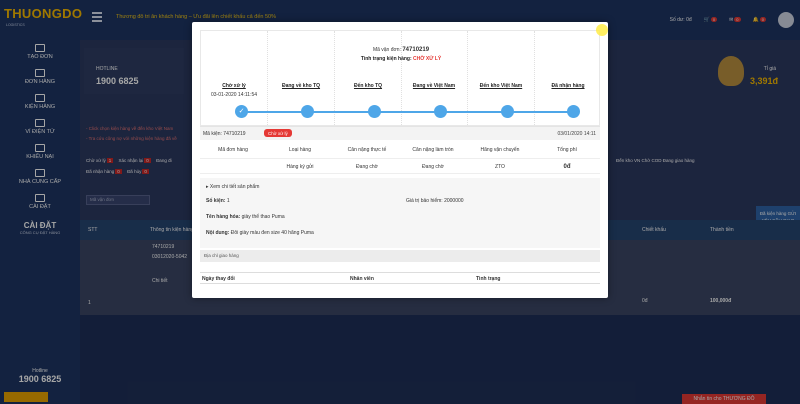 The width and height of the screenshot is (800, 404). Describe the element at coordinates (241, 111) in the screenshot. I see `check-icon: ✓` at that location.